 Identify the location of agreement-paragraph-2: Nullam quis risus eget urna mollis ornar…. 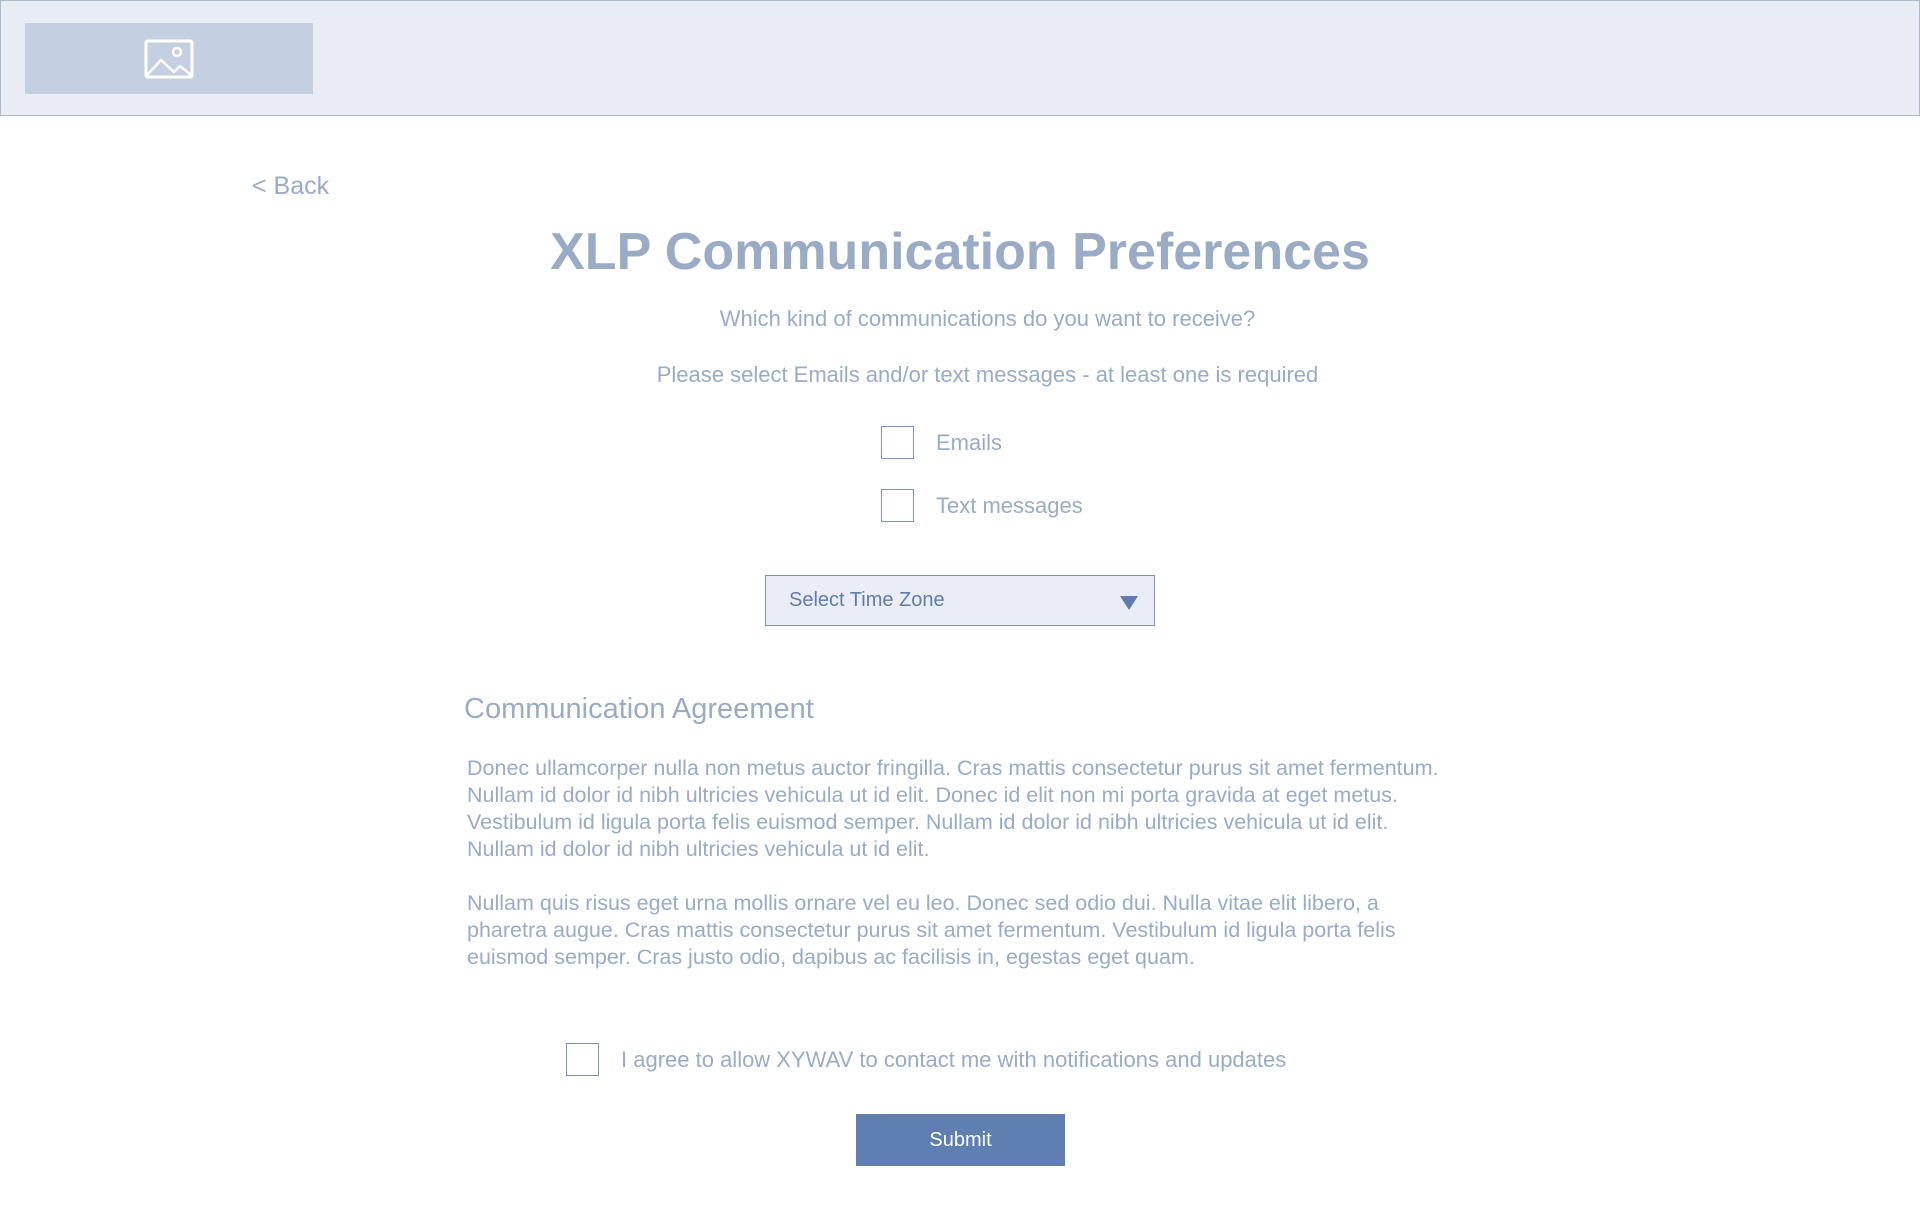
(931, 930).